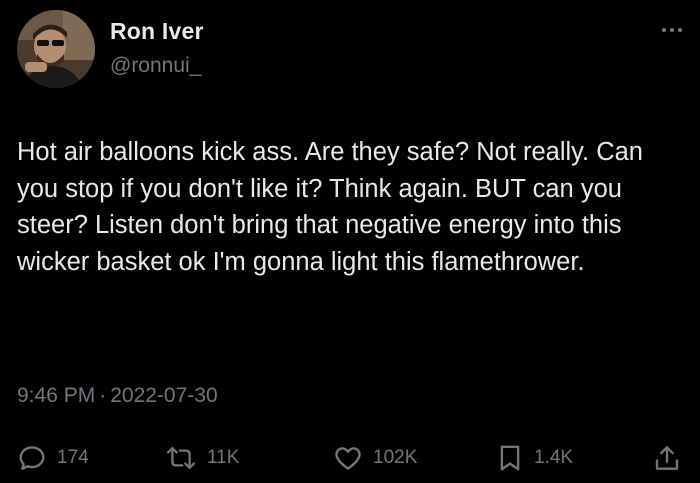 The image size is (700, 483). I want to click on reply-count: 174, so click(73, 457).